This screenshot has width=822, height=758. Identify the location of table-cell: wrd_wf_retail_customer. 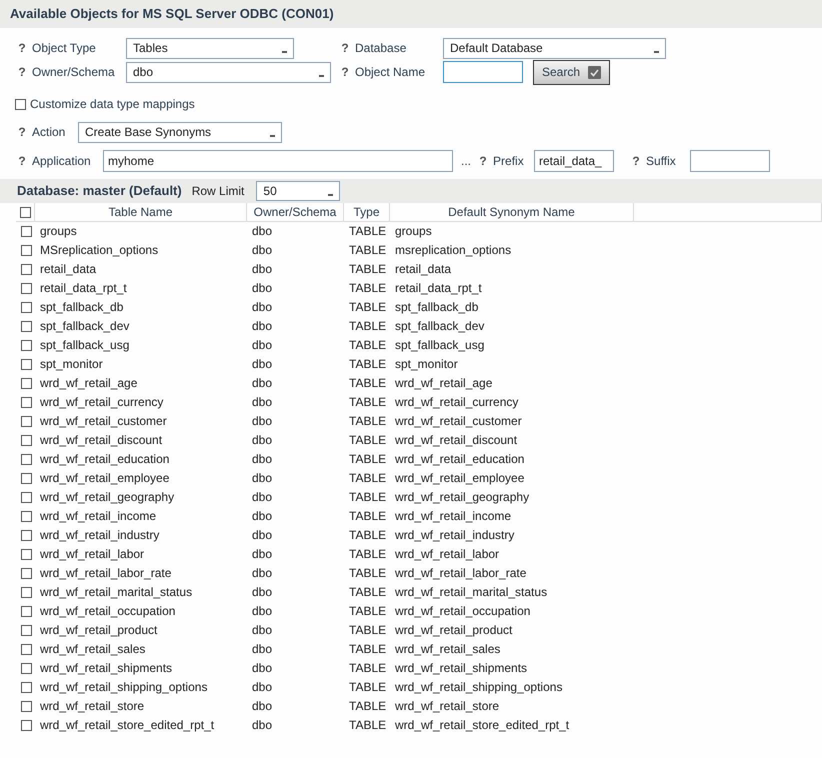
(103, 421).